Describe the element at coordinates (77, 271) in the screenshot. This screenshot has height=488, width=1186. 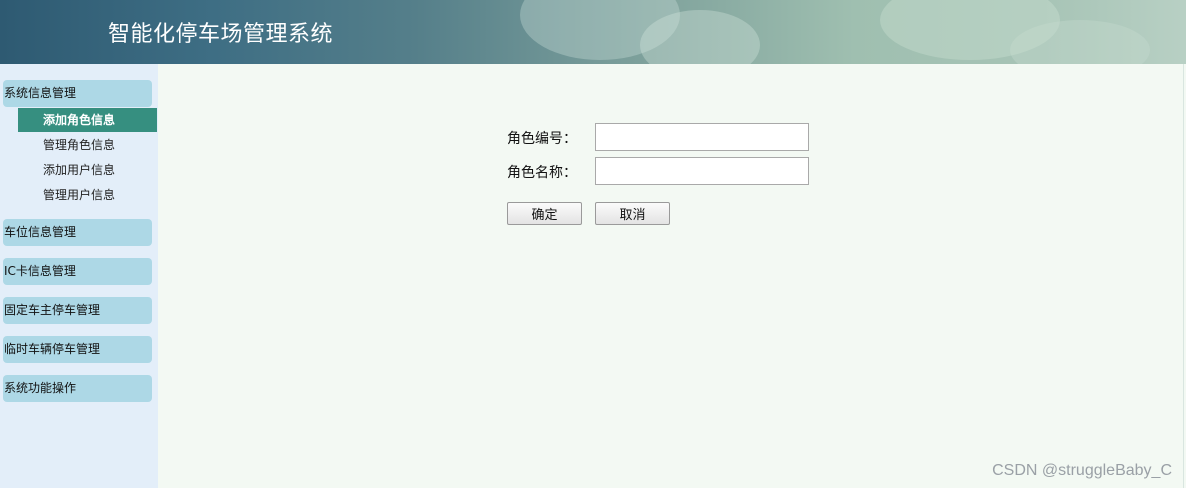
I see `menu-group-ic-card: IC卡信息管理` at that location.